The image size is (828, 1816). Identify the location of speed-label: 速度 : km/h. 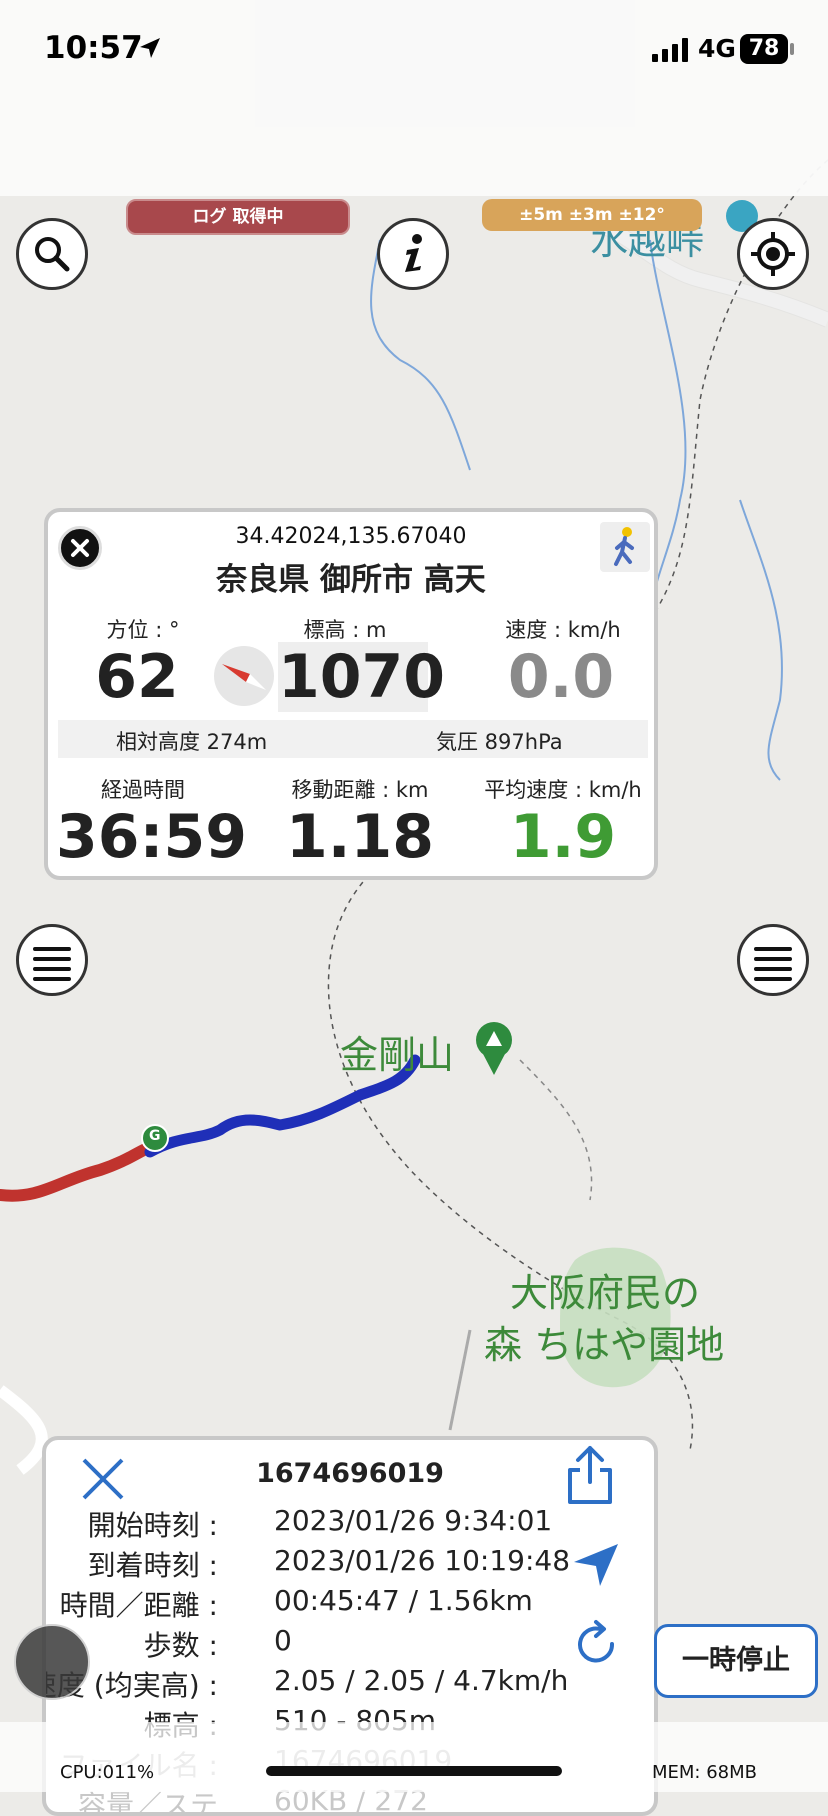
(563, 630).